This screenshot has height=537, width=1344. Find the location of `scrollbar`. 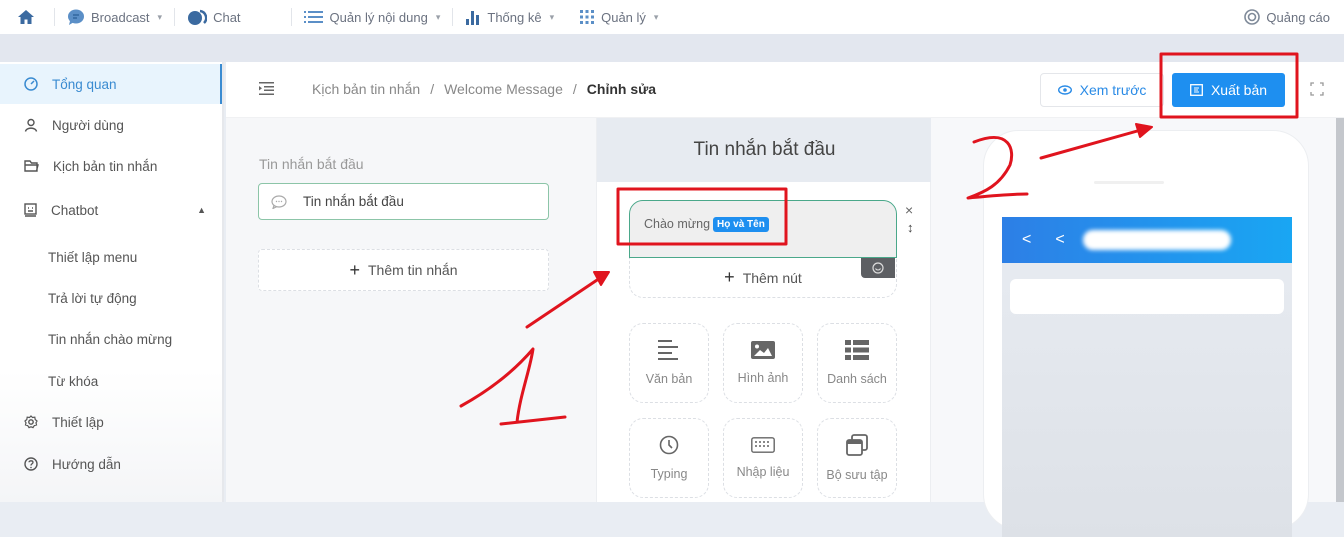

scrollbar is located at coordinates (1340, 310).